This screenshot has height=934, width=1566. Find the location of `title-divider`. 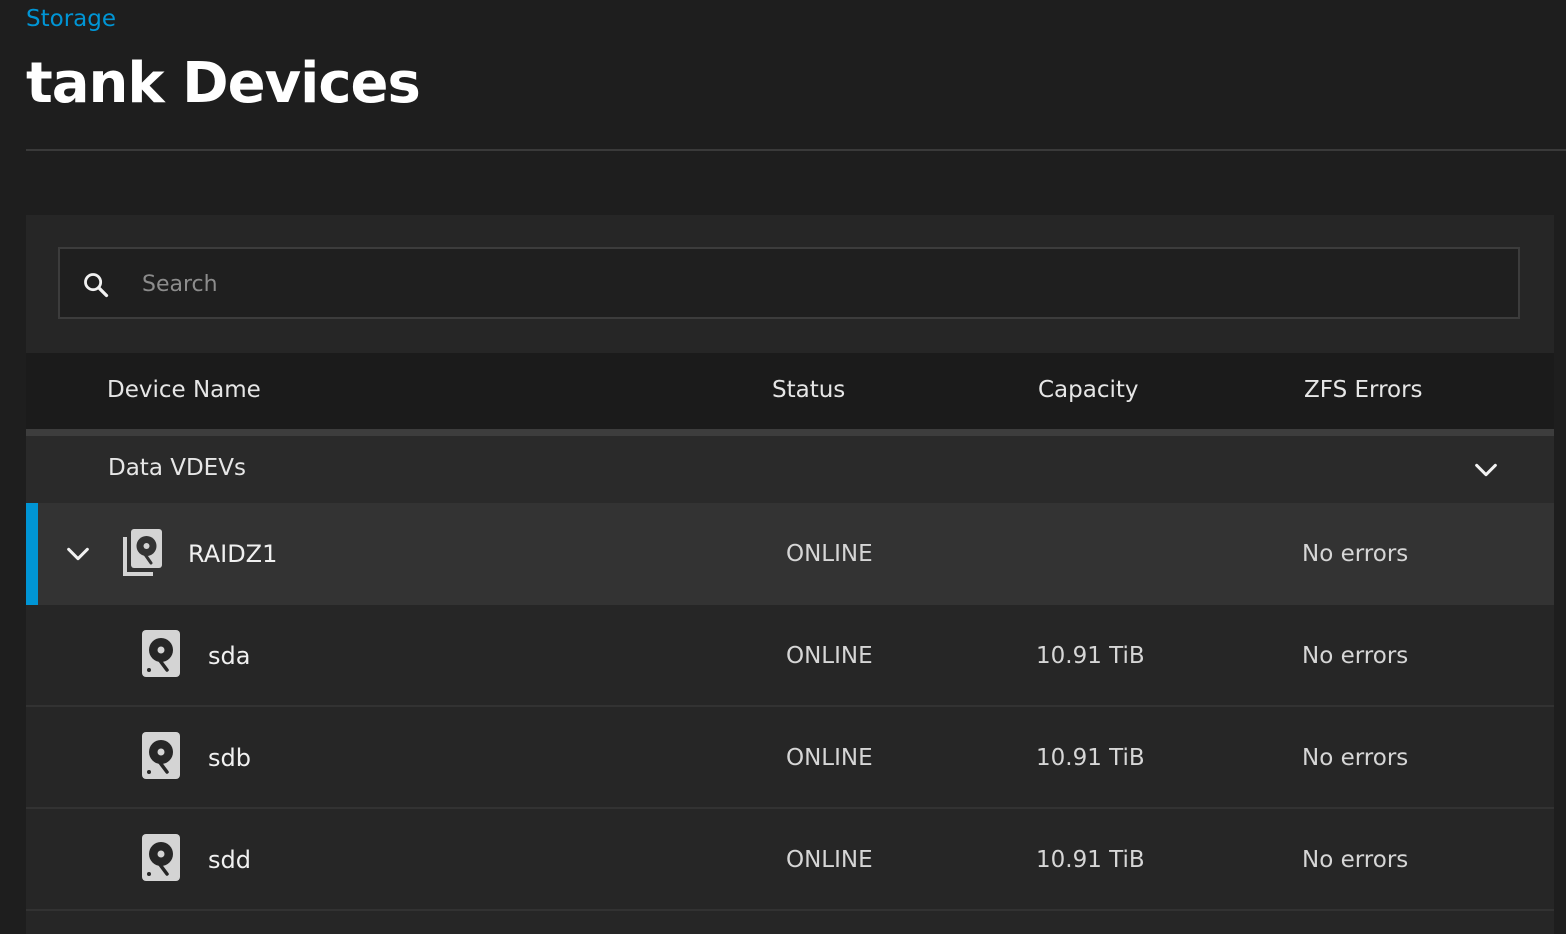

title-divider is located at coordinates (796, 150).